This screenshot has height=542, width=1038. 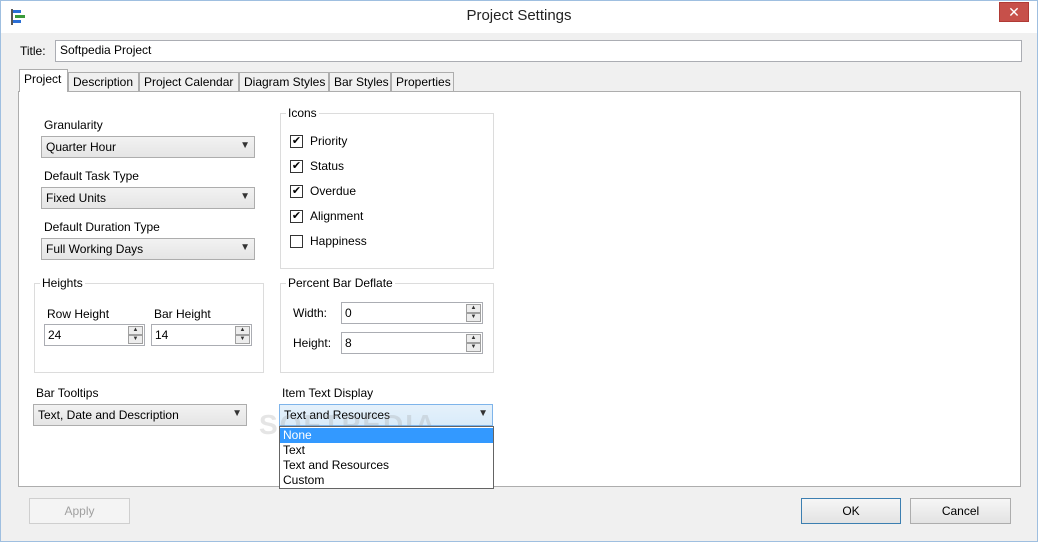 I want to click on duration-type-value: Full Working Days, so click(x=95, y=249).